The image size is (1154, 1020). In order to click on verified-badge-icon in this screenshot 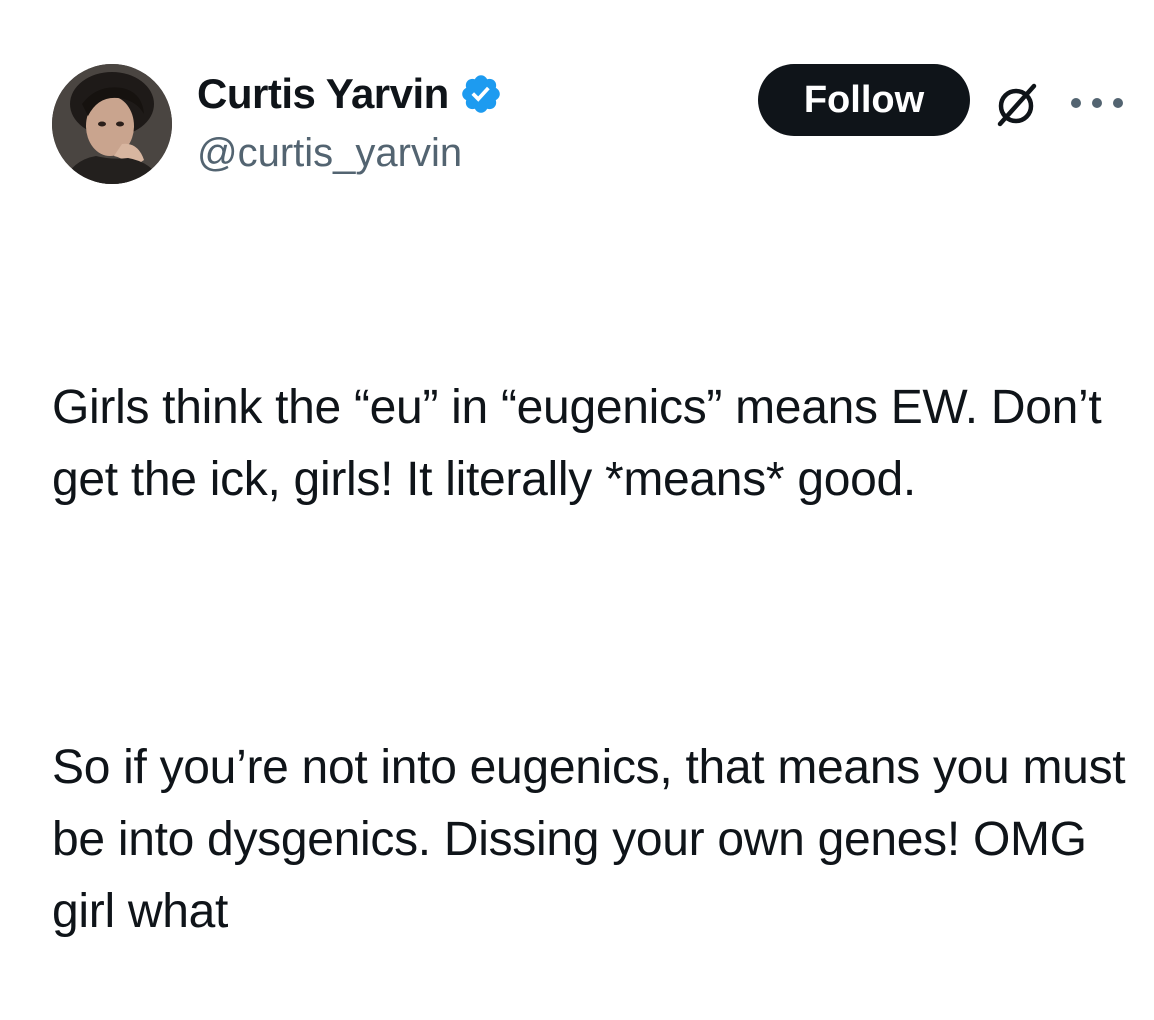, I will do `click(481, 94)`.